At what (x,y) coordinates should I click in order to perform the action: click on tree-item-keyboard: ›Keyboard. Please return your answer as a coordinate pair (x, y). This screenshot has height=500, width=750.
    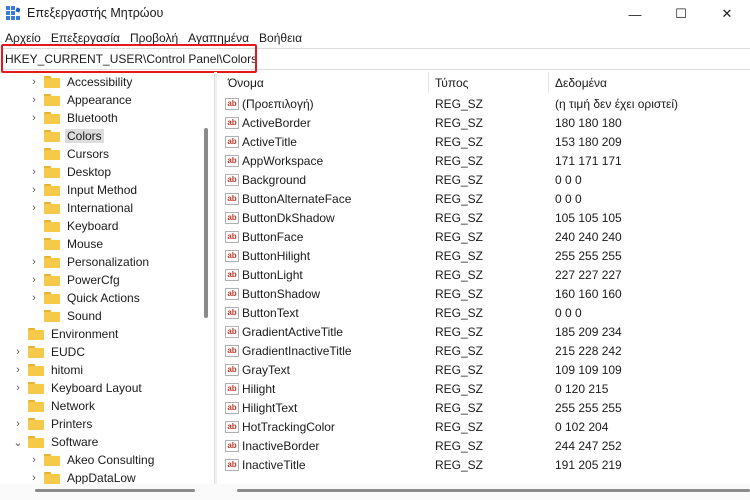
    Looking at the image, I should click on (74, 226).